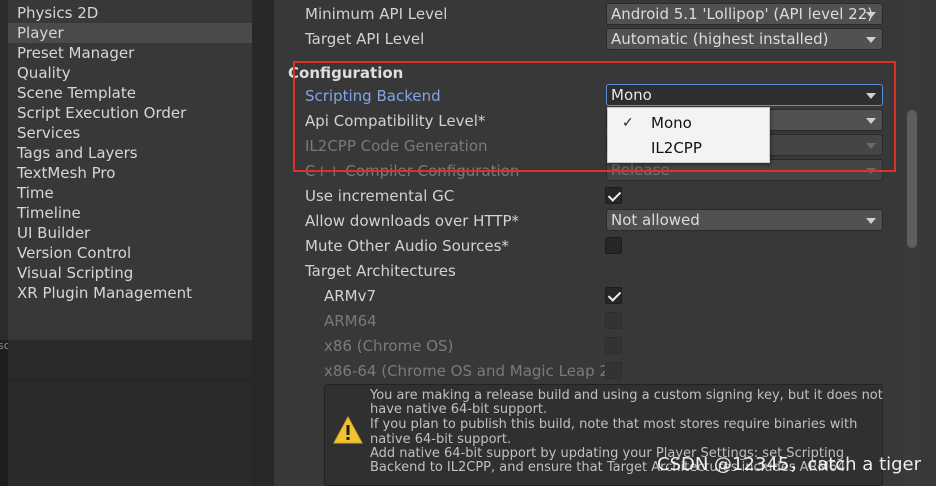 The image size is (936, 486). Describe the element at coordinates (459, 409) in the screenshot. I see `warning-text-line: have native 64-bit support.` at that location.